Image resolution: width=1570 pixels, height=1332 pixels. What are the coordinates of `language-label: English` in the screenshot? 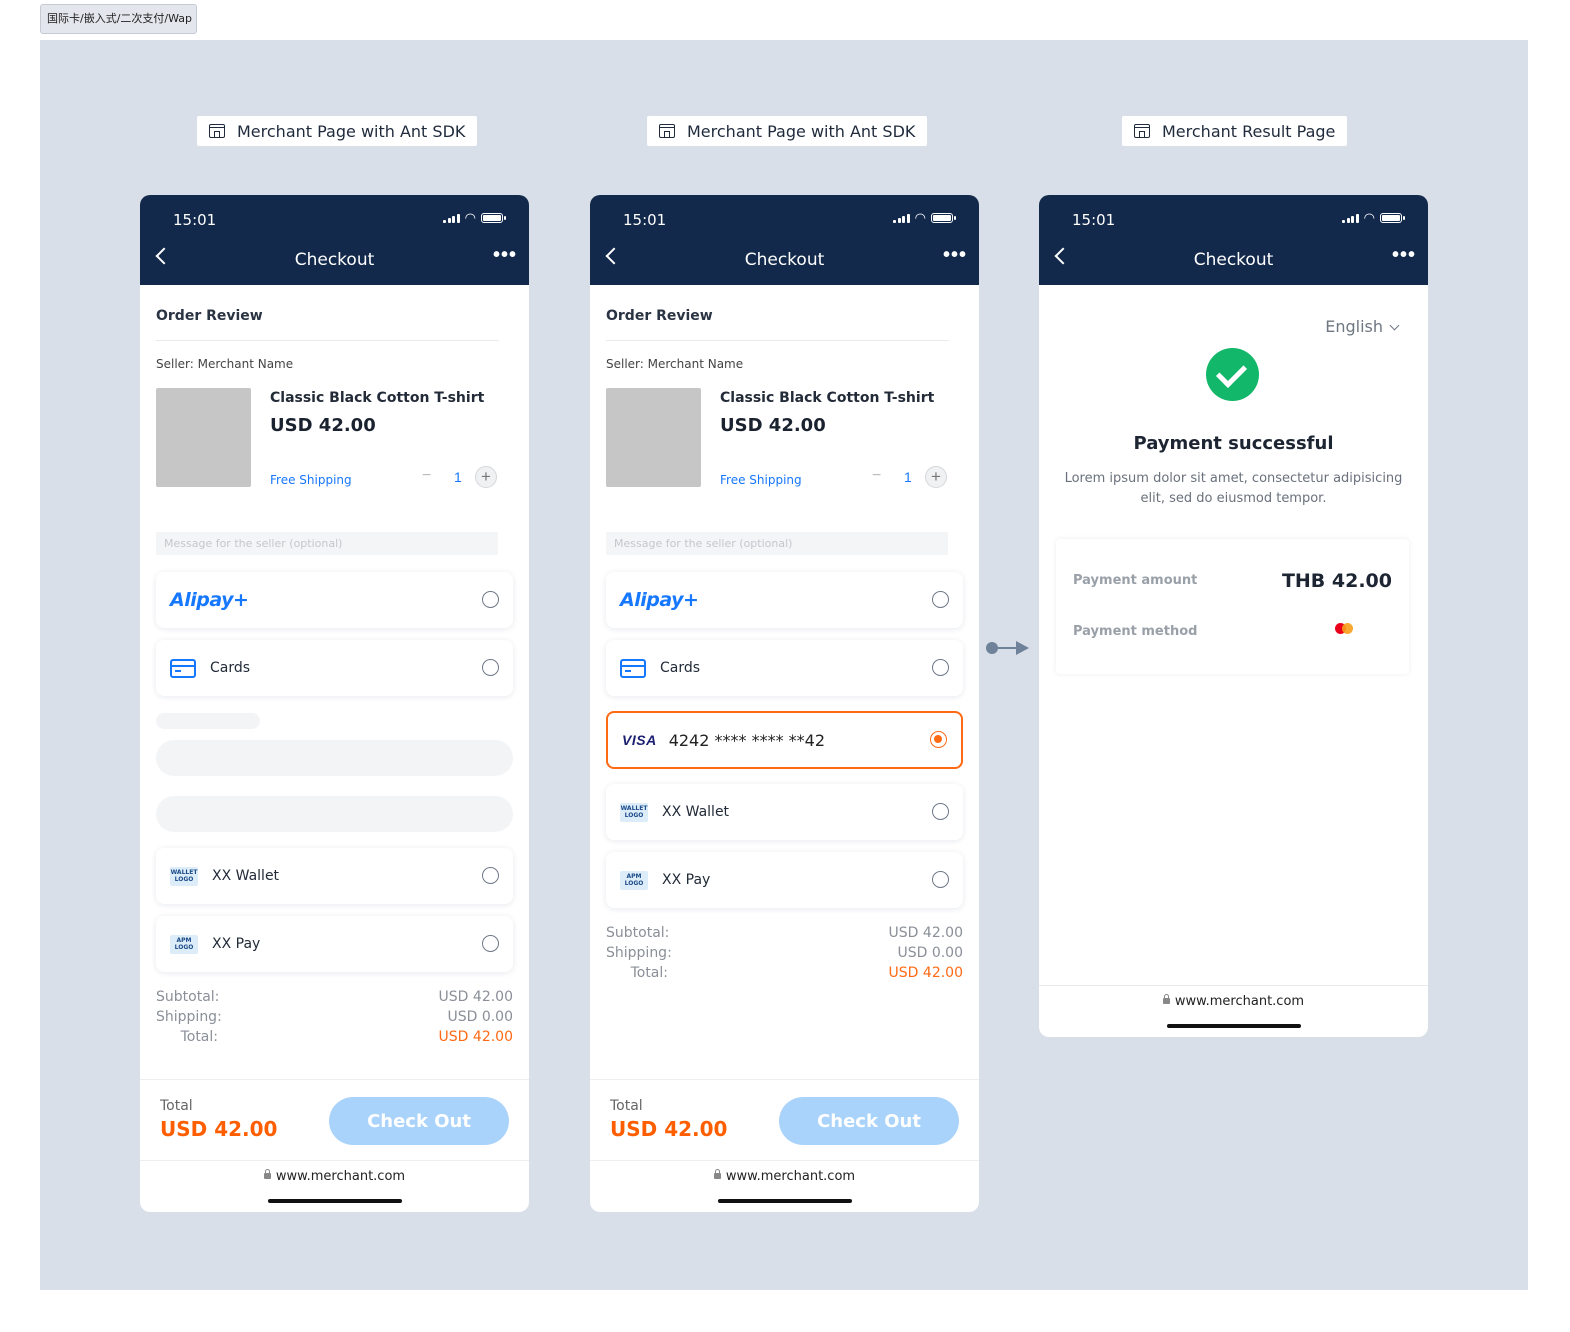 It's located at (1354, 326).